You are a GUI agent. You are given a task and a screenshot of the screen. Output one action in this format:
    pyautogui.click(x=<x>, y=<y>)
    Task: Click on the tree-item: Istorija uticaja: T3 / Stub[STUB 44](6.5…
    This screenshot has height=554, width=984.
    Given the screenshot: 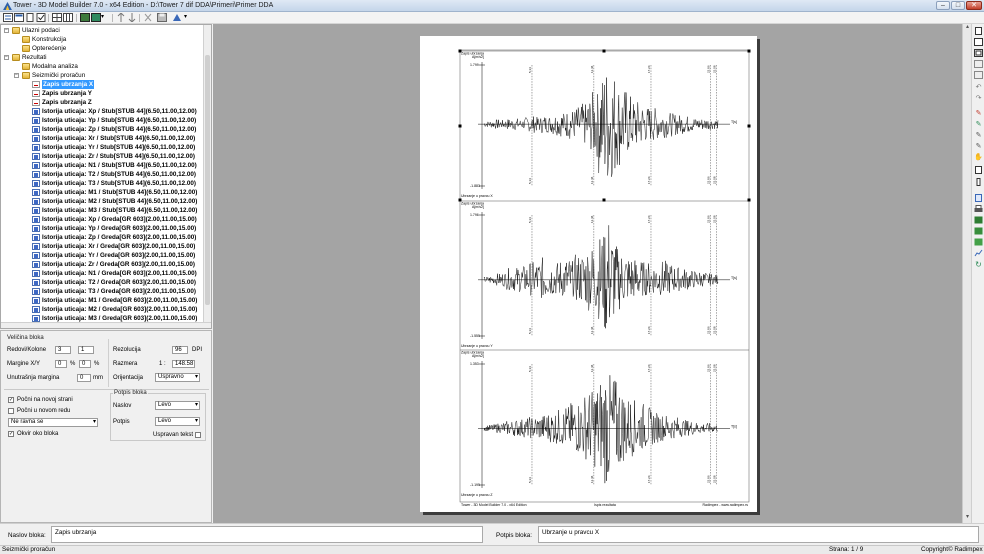 What is the action you would take?
    pyautogui.click(x=103, y=183)
    